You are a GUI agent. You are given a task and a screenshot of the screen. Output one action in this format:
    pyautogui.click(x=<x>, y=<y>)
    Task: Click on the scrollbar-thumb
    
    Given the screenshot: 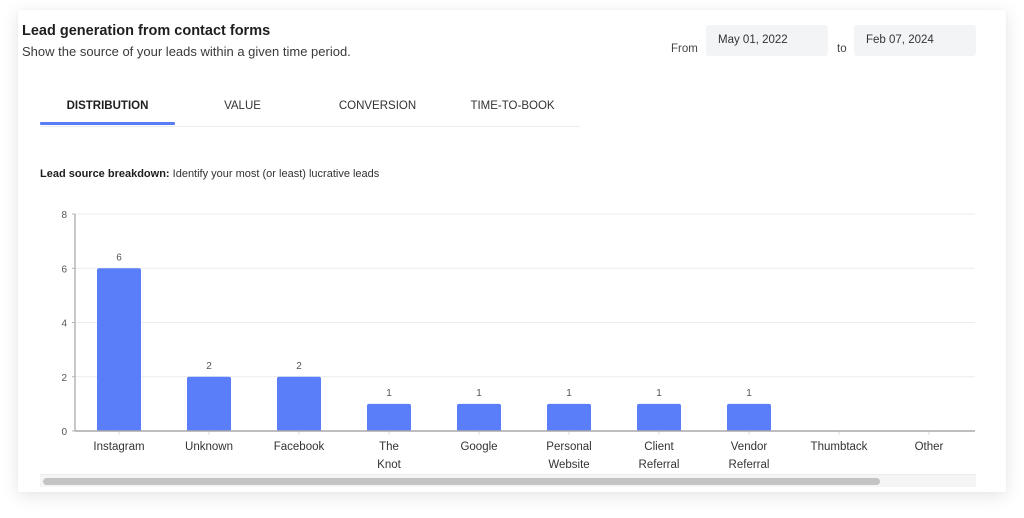 What is the action you would take?
    pyautogui.click(x=461, y=481)
    